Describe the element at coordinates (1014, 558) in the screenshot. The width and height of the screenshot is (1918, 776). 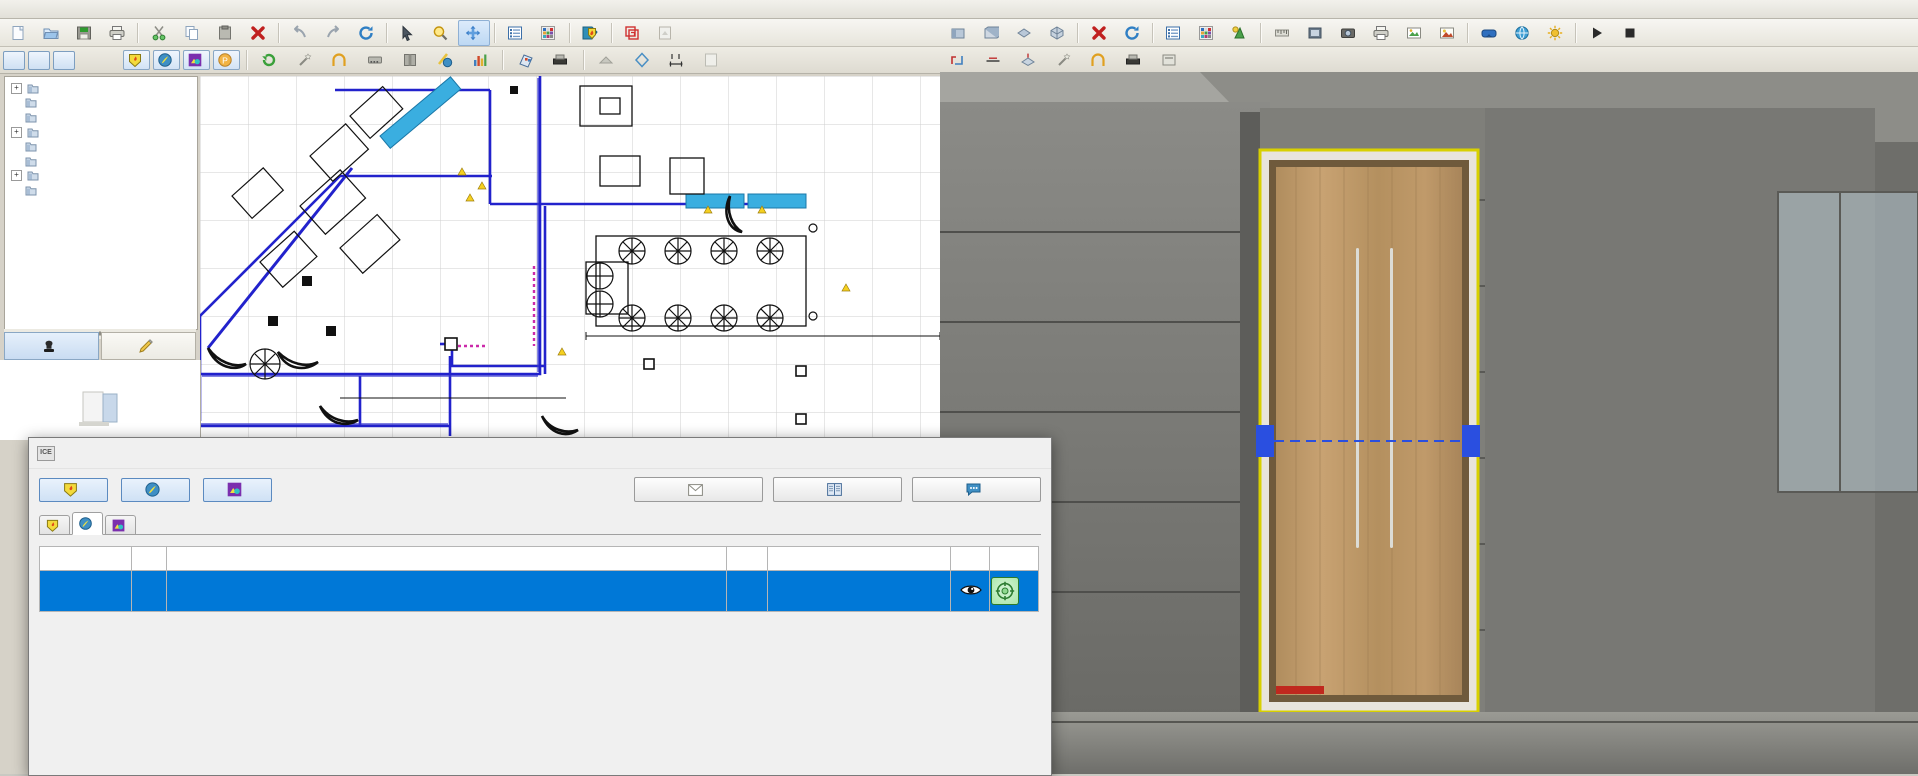
I see `column-locate` at that location.